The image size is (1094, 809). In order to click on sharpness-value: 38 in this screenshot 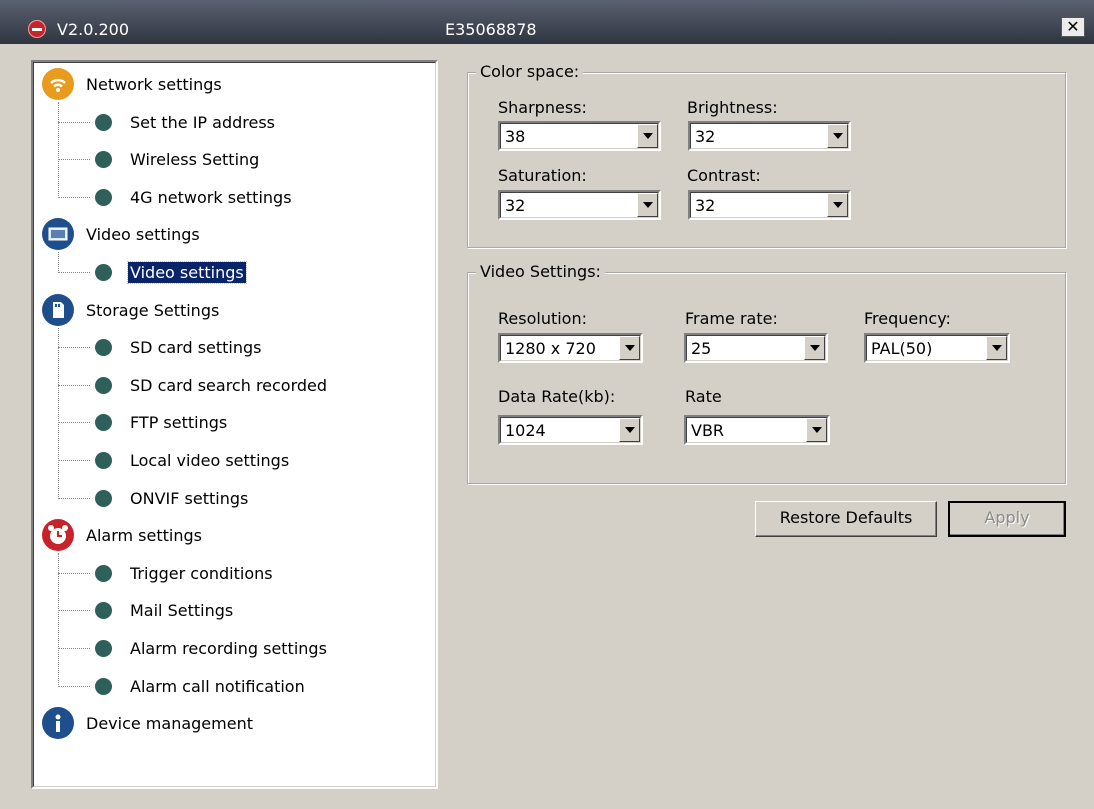, I will do `click(515, 136)`.